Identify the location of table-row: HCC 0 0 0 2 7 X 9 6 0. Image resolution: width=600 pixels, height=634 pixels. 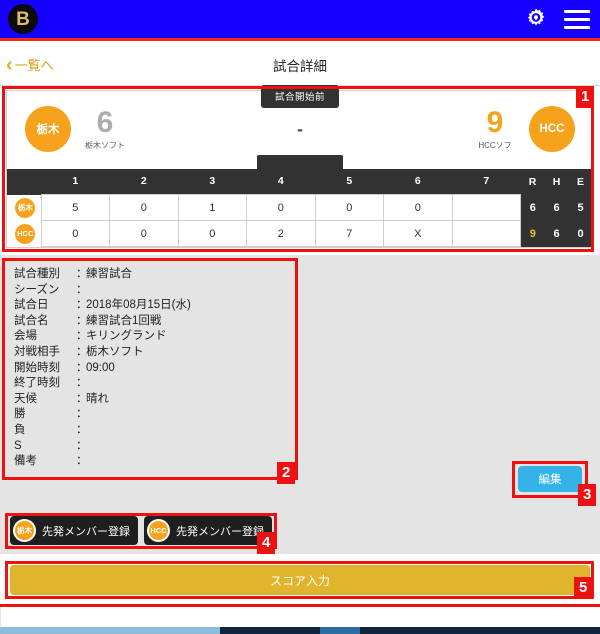
(300, 233).